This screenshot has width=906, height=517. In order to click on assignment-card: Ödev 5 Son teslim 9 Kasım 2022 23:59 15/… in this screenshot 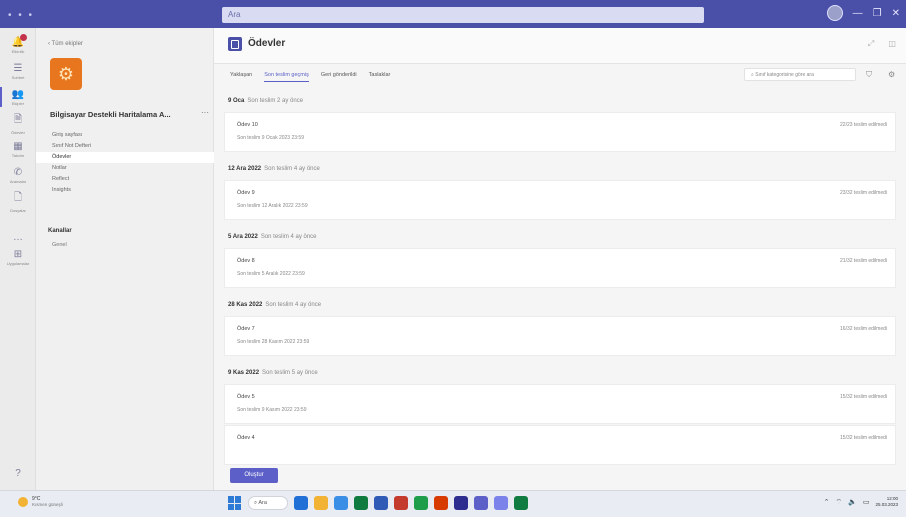, I will do `click(560, 404)`.